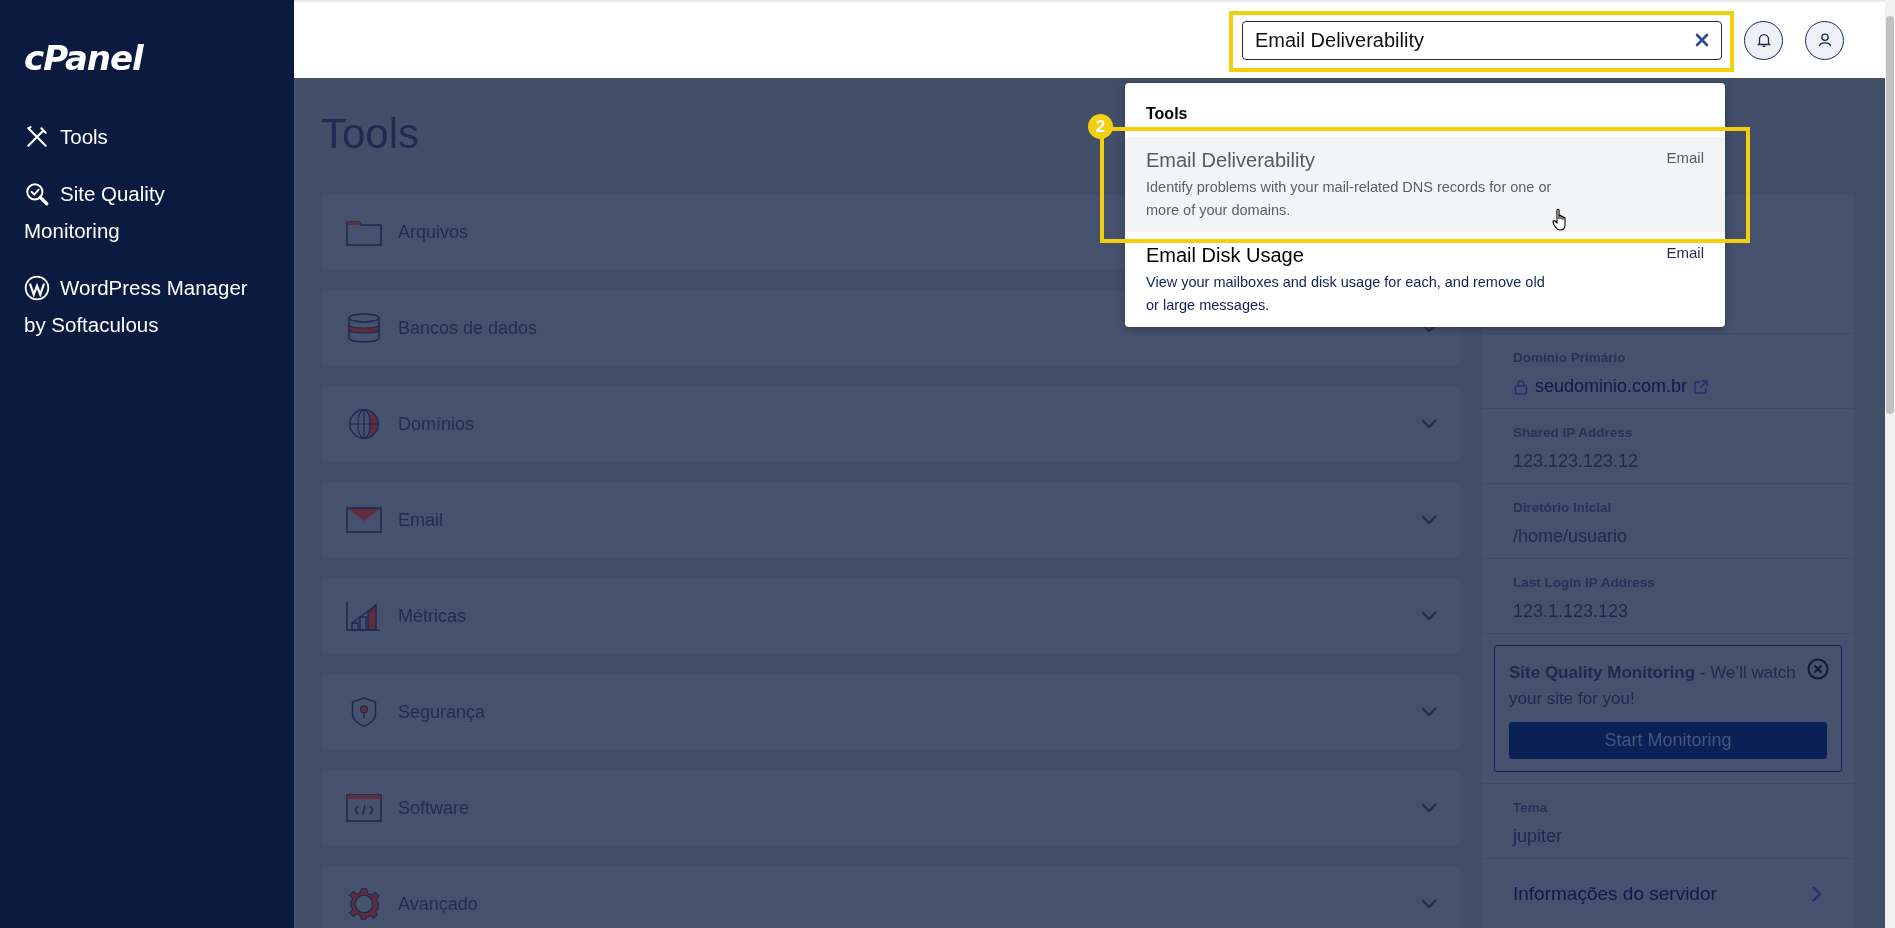 This screenshot has width=1895, height=928. What do you see at coordinates (1521, 386) in the screenshot?
I see `lock-icon` at bounding box center [1521, 386].